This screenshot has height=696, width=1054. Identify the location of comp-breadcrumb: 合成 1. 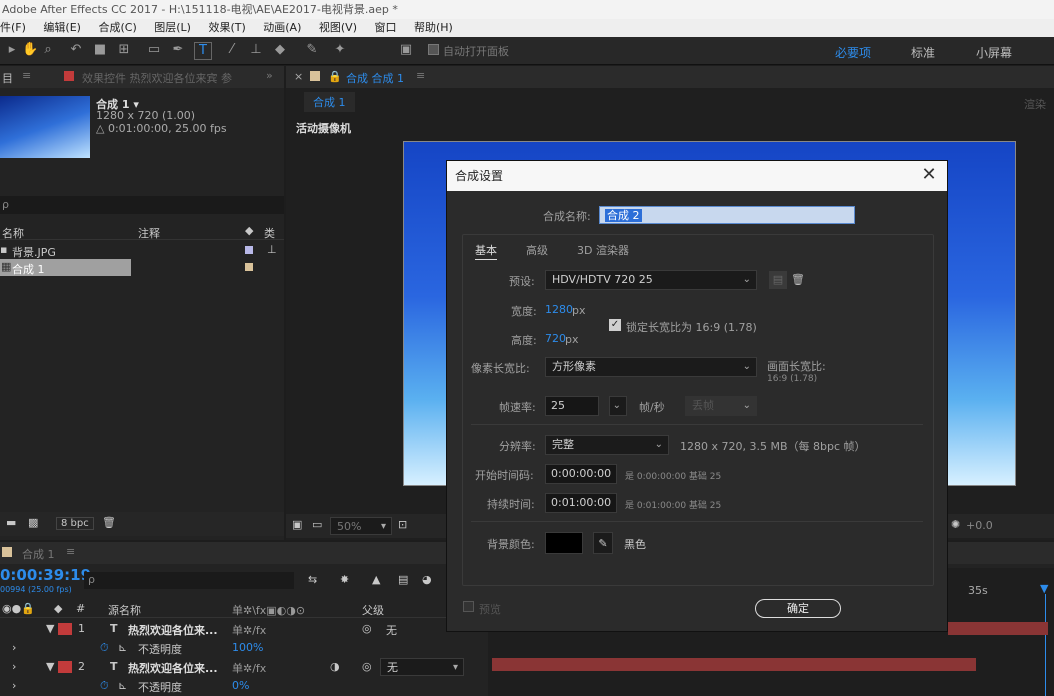
(329, 102).